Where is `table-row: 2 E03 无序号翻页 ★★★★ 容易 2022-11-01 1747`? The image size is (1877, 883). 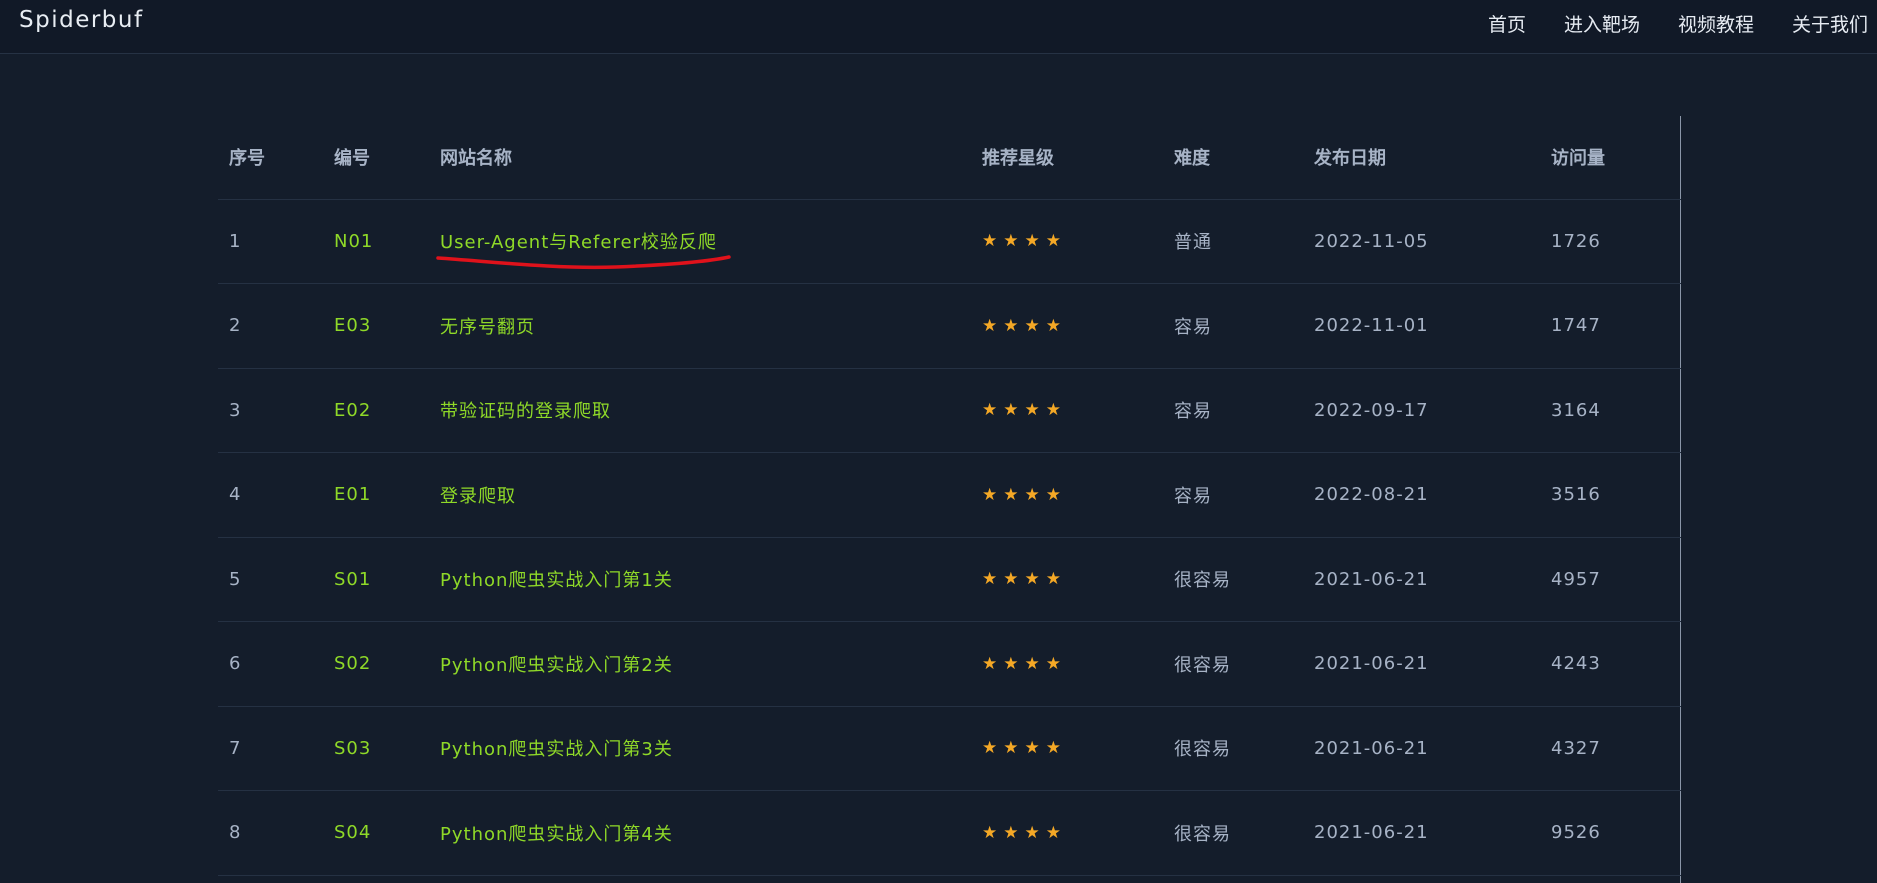 table-row: 2 E03 无序号翻页 ★★★★ 容易 2022-11-01 1747 is located at coordinates (949, 326).